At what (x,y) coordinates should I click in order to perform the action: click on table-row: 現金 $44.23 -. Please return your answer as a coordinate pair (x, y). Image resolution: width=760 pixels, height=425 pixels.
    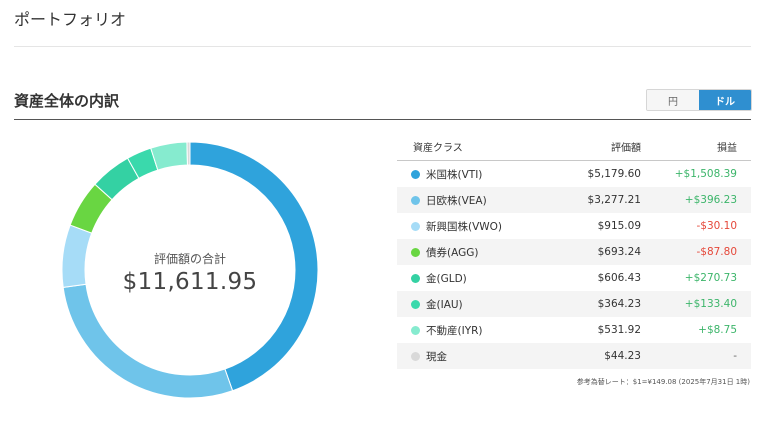
    Looking at the image, I should click on (574, 356).